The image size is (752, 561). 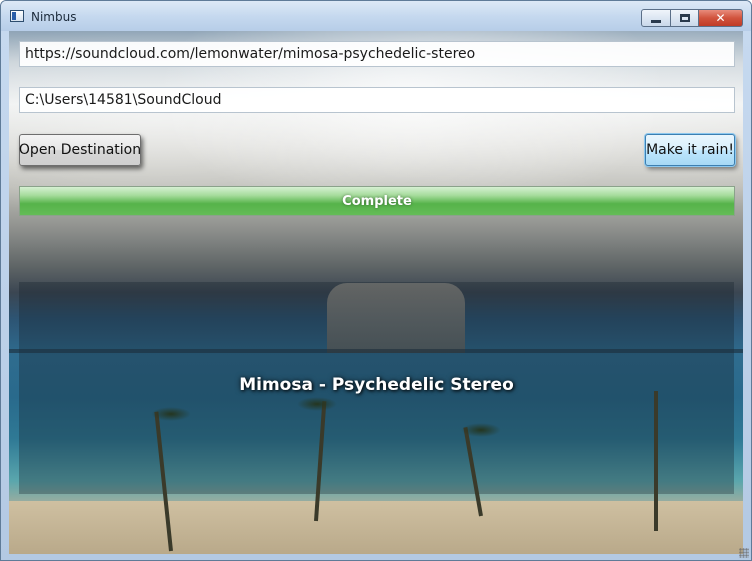 I want to click on minimize-icon, so click(x=656, y=21).